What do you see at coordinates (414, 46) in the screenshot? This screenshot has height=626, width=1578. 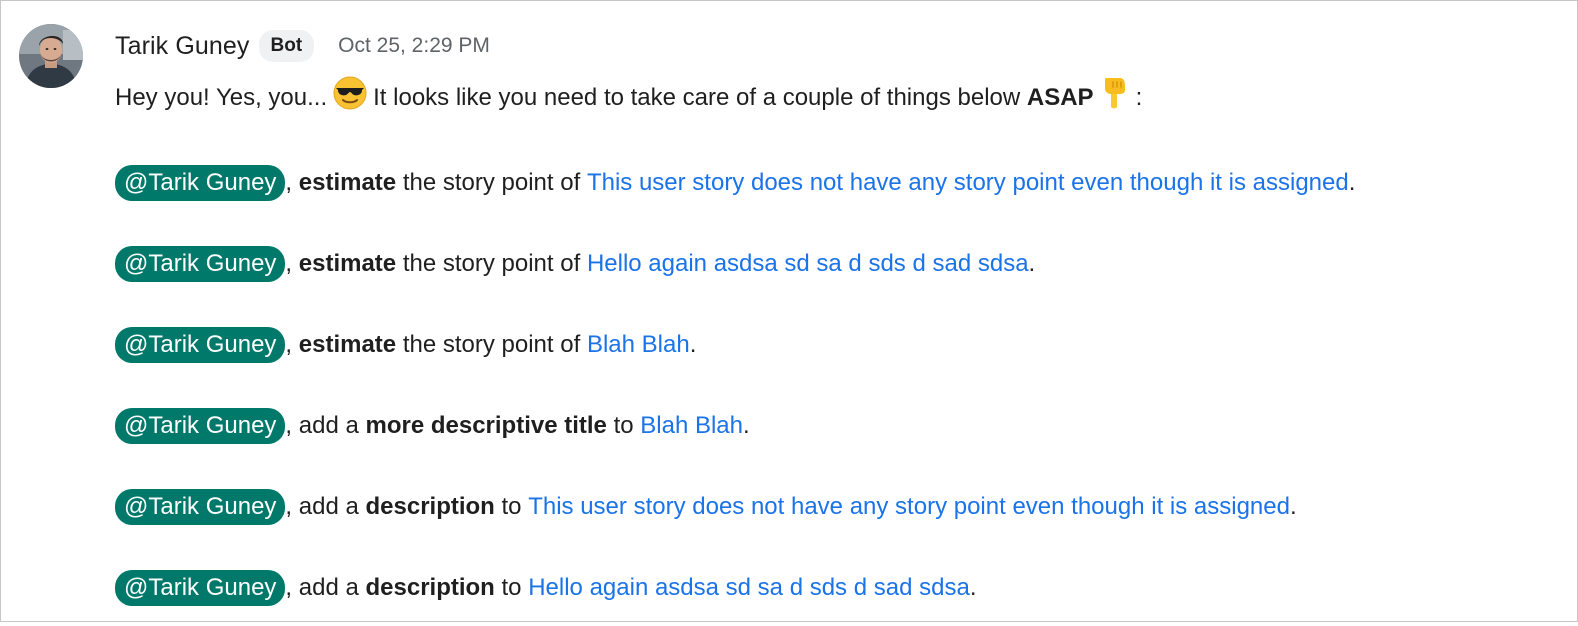 I see `message-timestamp: Oct 25, 2:29 PM` at bounding box center [414, 46].